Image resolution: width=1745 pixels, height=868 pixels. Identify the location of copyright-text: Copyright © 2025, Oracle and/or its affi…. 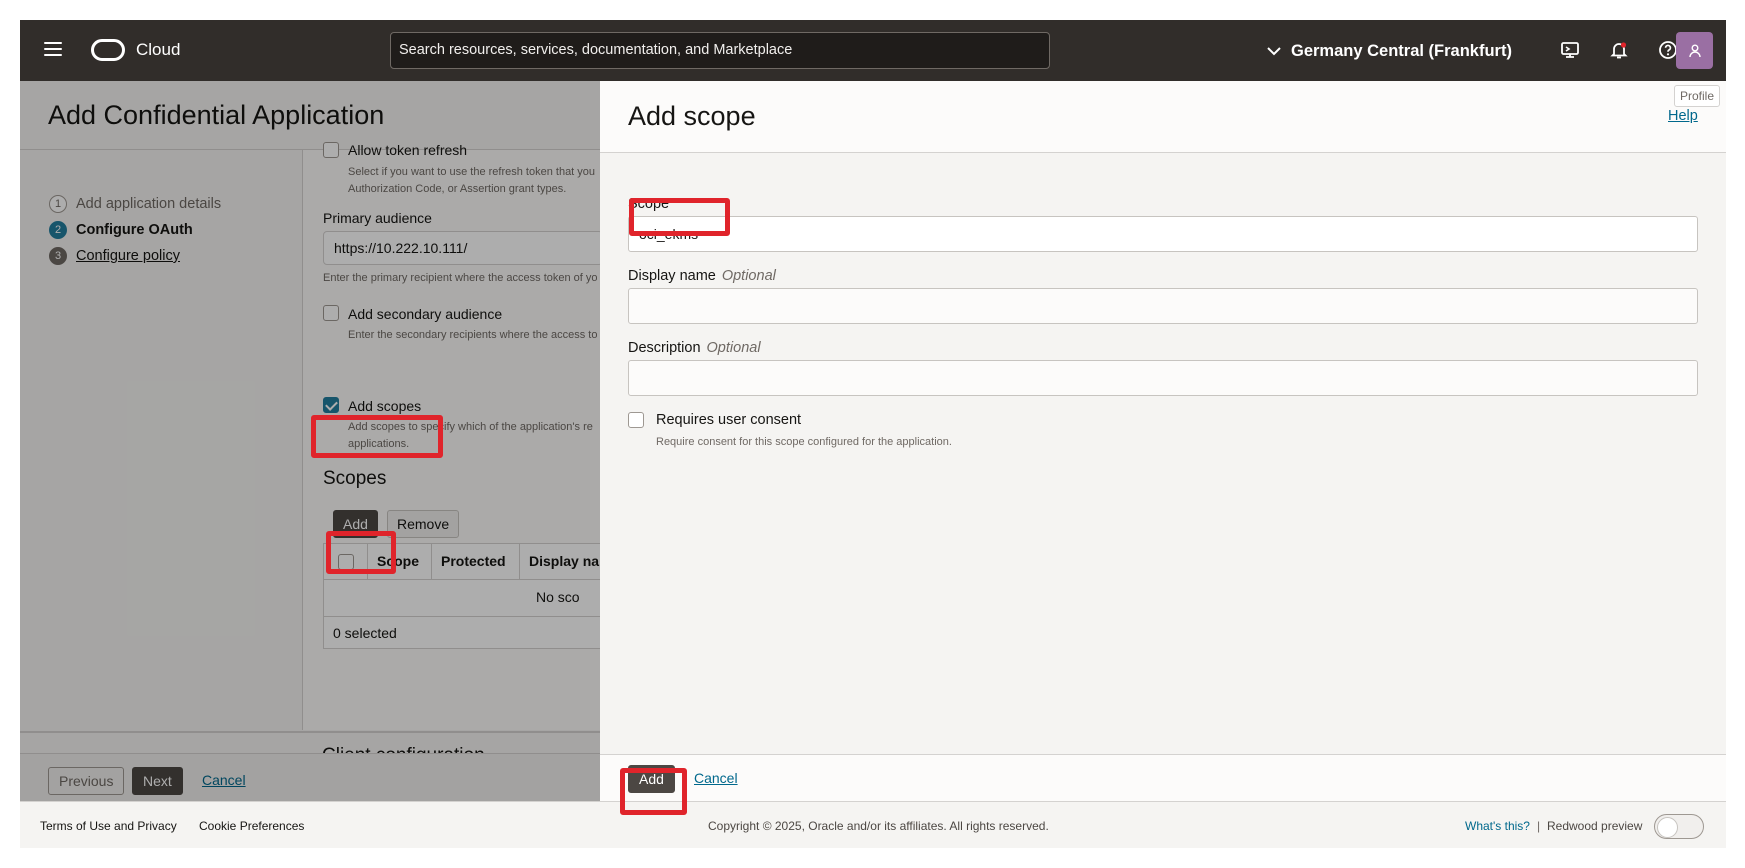
(878, 826).